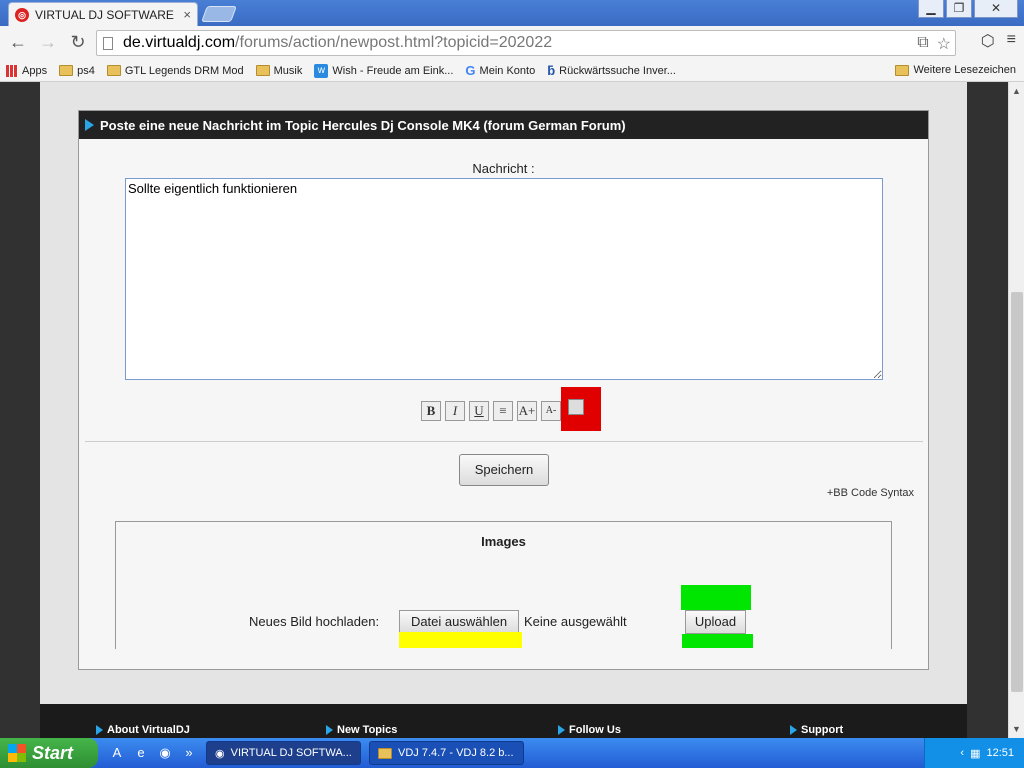  I want to click on more-chevron-icon: », so click(189, 753).